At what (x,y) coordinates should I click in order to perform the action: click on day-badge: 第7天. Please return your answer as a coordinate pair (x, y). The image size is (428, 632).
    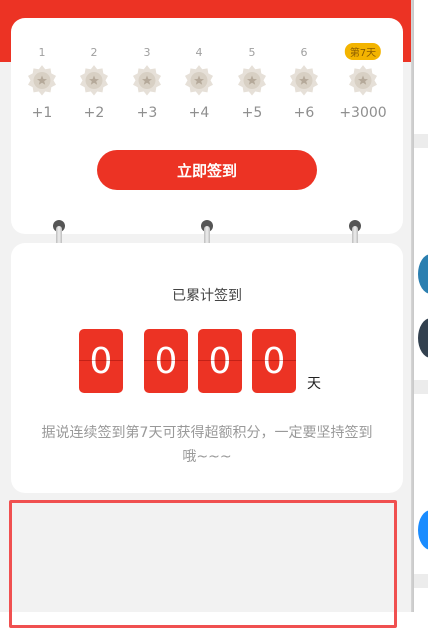
    Looking at the image, I should click on (363, 51).